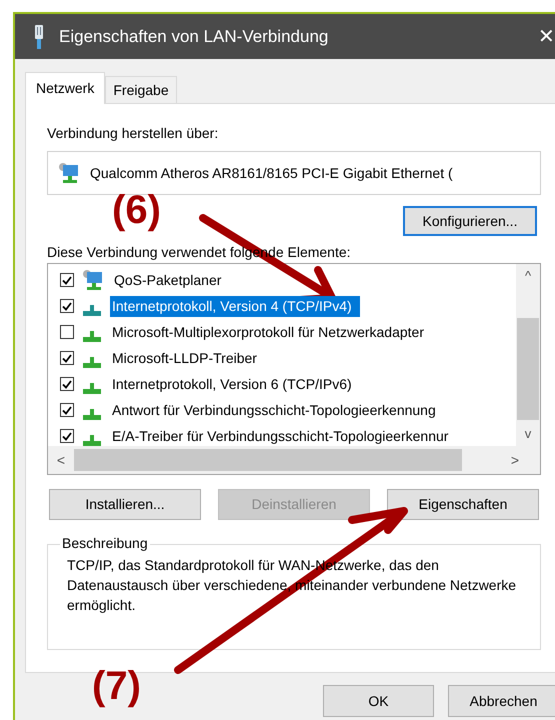  I want to click on vertical-scrollbar: ^ v, so click(528, 355).